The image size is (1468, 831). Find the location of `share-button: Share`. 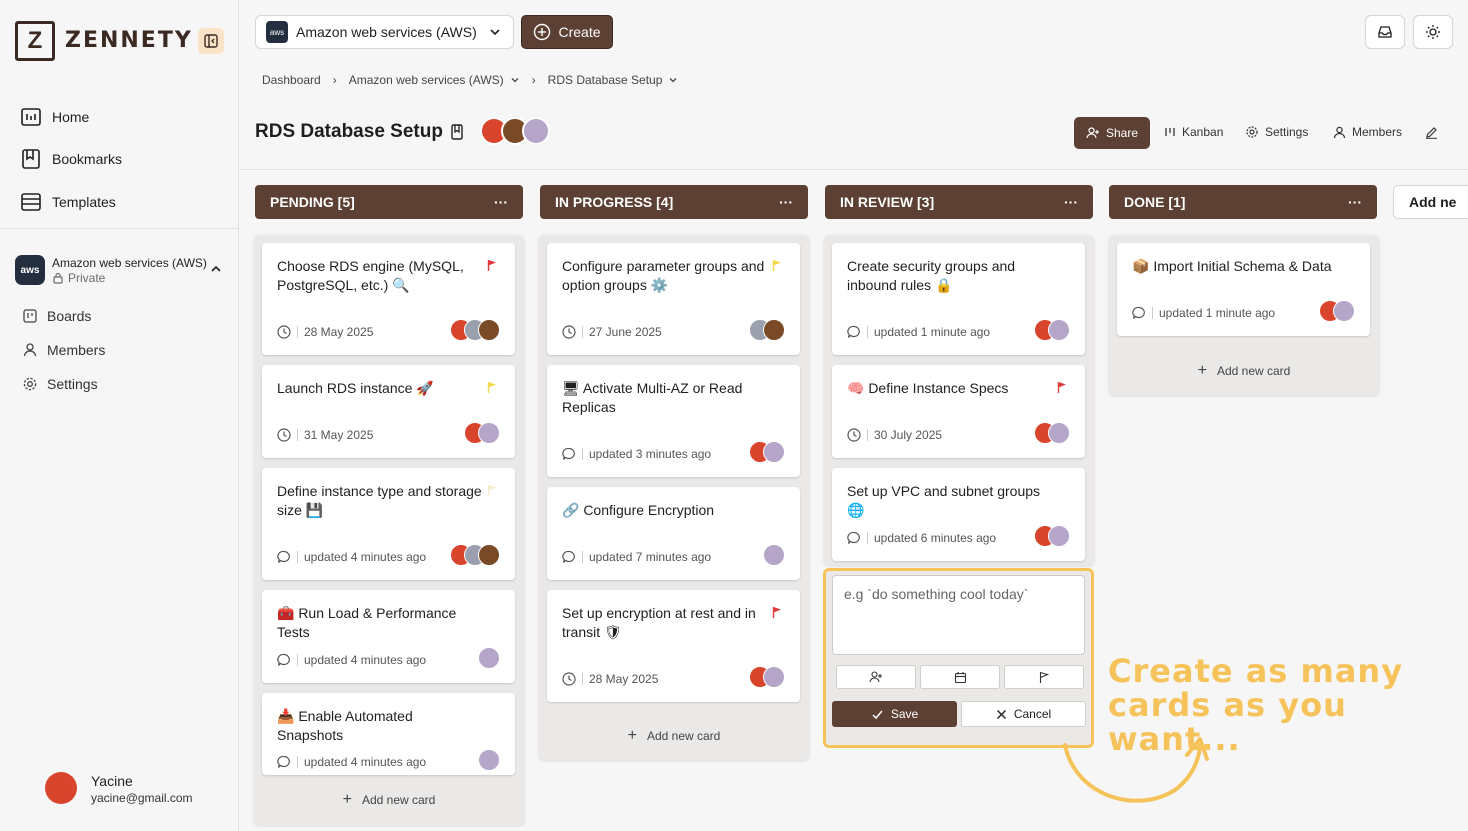

share-button: Share is located at coordinates (1112, 133).